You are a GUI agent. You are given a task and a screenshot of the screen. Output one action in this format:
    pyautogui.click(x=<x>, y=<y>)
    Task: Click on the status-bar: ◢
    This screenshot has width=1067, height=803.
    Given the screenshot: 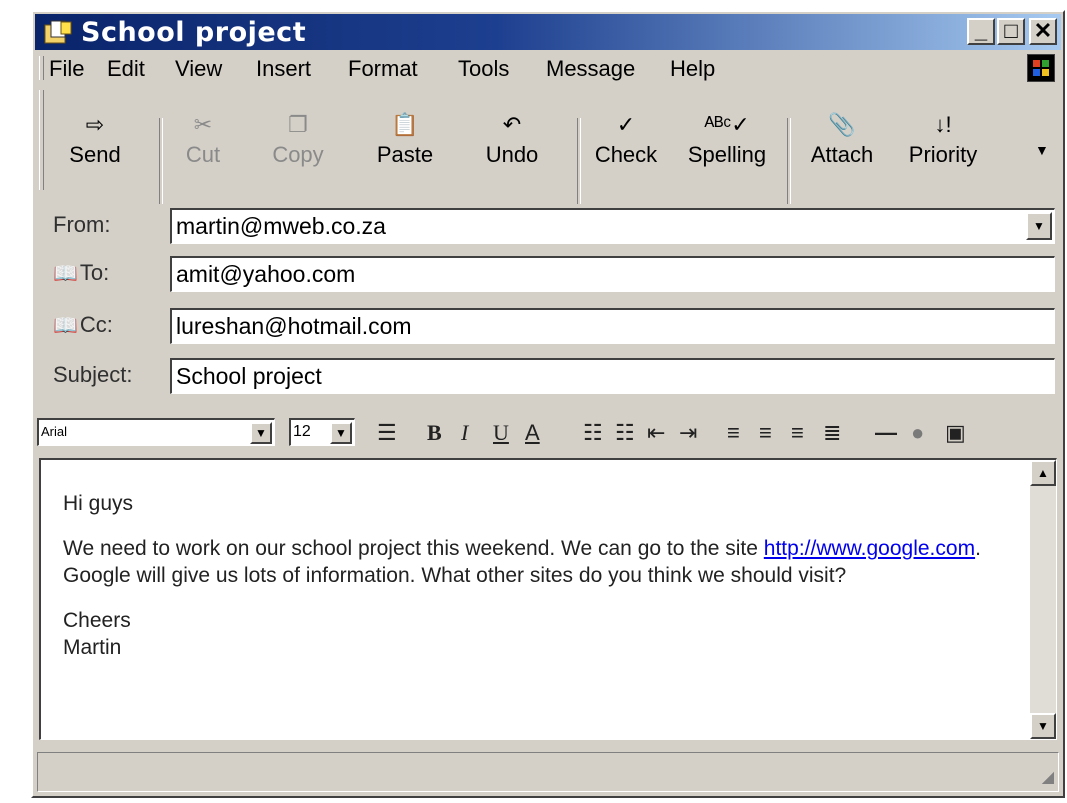 What is the action you would take?
    pyautogui.click(x=548, y=772)
    